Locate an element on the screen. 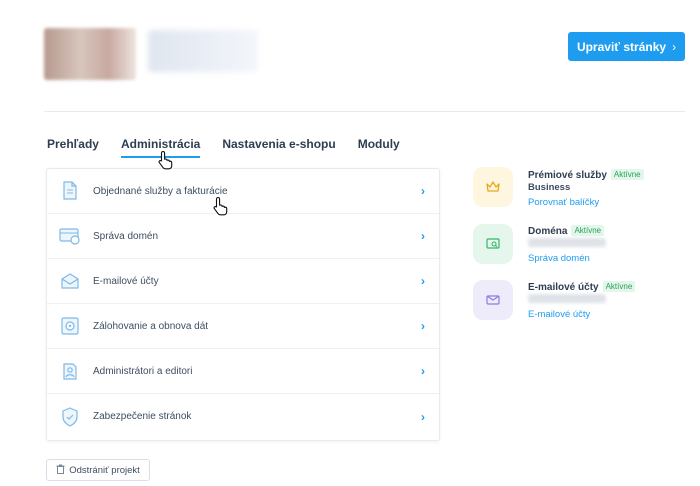  admin-users-icon is located at coordinates (70, 371).